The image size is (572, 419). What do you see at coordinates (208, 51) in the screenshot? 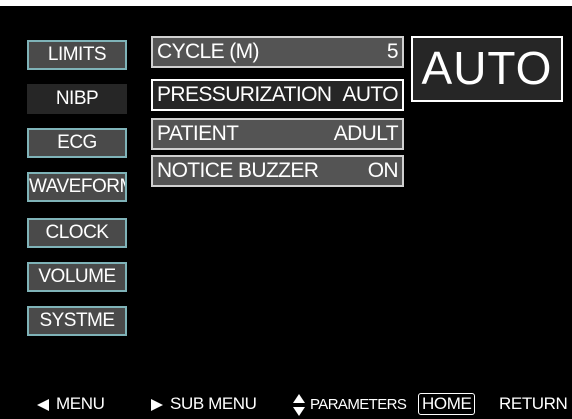
I see `param-name: CYCLE (M)` at bounding box center [208, 51].